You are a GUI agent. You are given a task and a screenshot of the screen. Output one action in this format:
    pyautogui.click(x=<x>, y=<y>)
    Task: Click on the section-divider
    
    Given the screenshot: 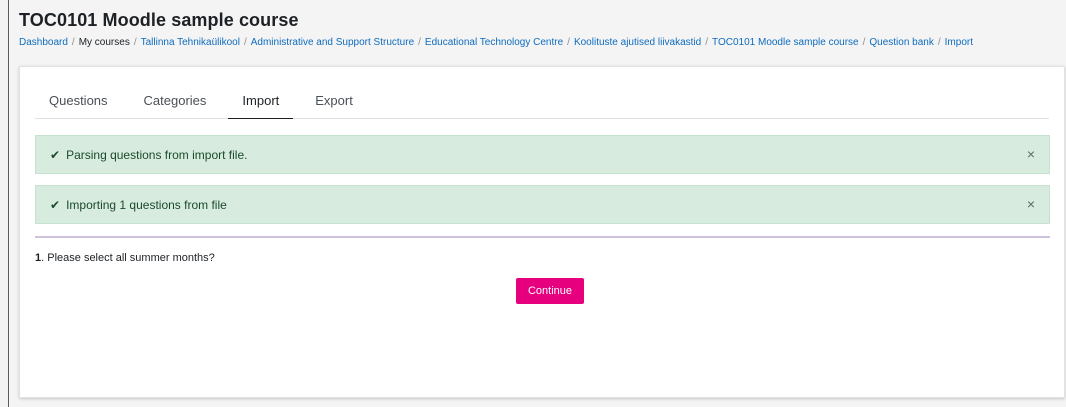 What is the action you would take?
    pyautogui.click(x=542, y=237)
    